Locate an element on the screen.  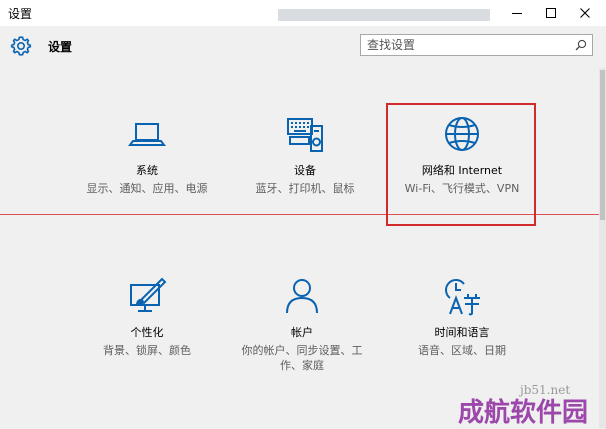
search-box is located at coordinates (476, 45).